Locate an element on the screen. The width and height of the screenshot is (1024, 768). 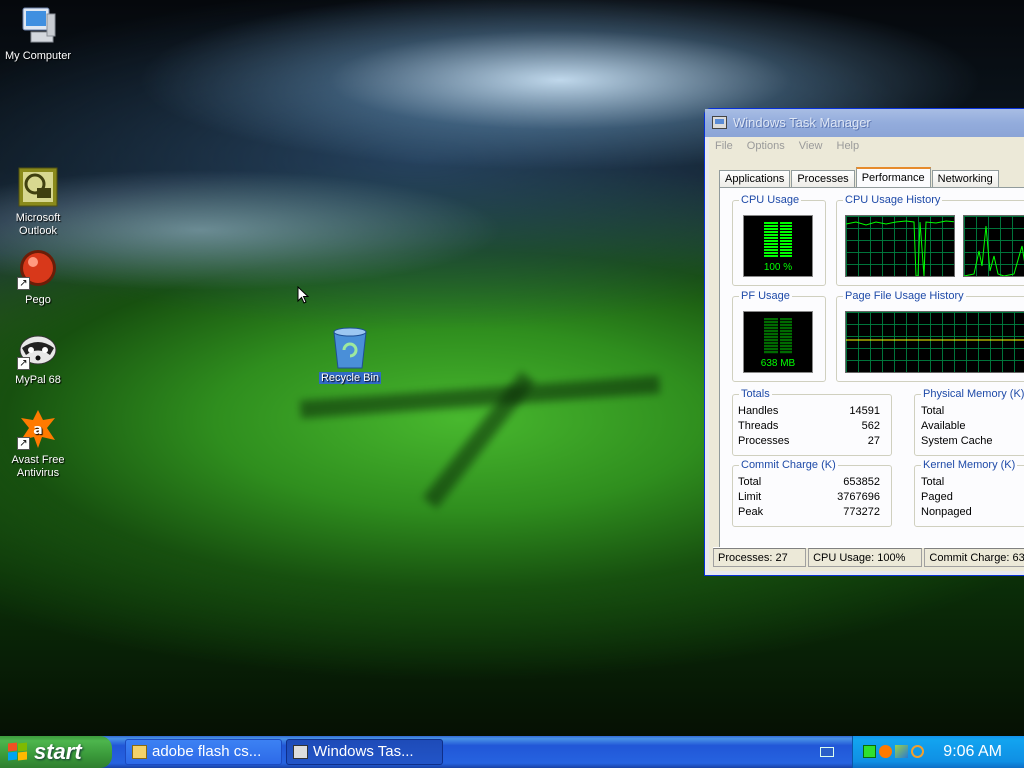
pf-usage-group: PF Usage 638 MB is located at coordinates (779, 336).